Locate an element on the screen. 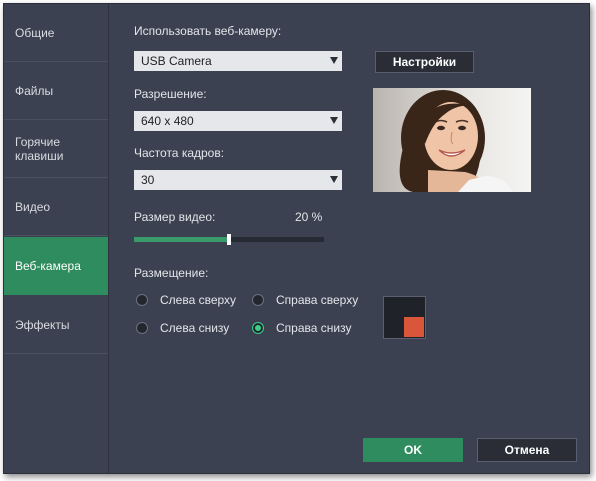 The image size is (596, 481). placement-preview is located at coordinates (404, 317).